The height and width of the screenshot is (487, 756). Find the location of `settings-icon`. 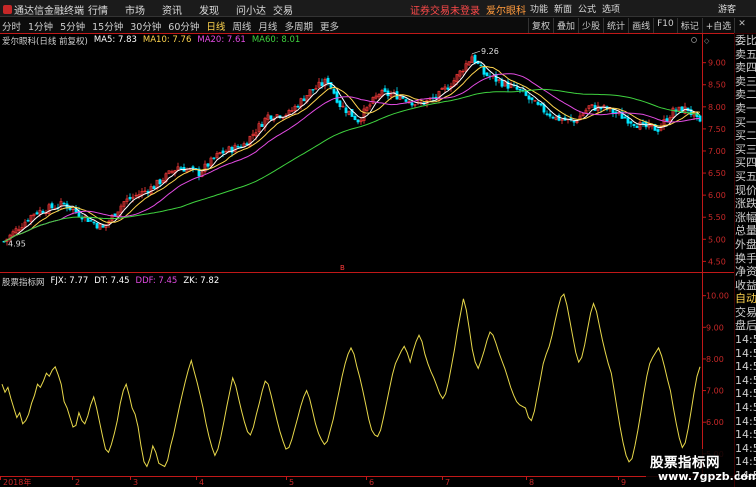

settings-icon is located at coordinates (694, 40).